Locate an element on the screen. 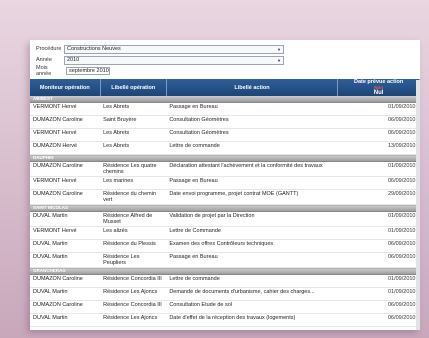 The width and height of the screenshot is (429, 338). cell-monitor: DUMAZON Hervé is located at coordinates (65, 148).